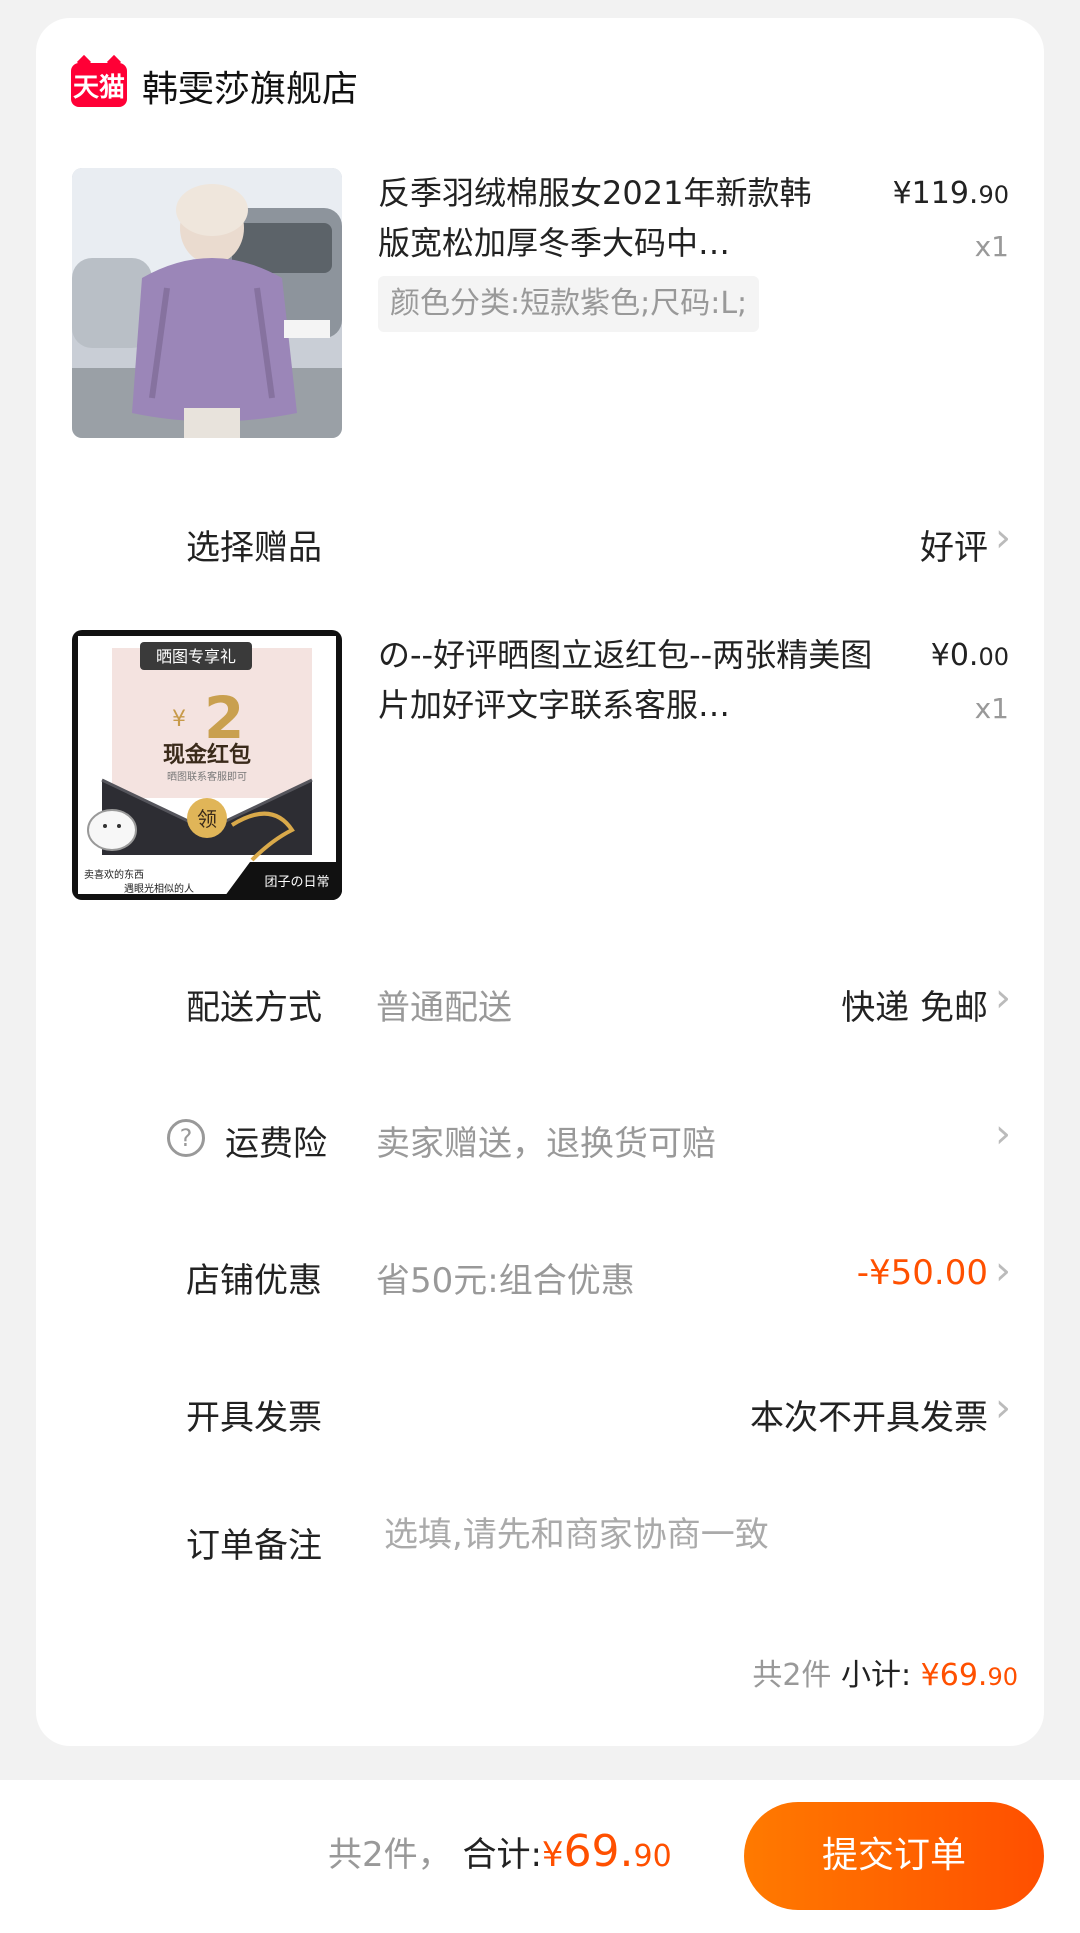 The image size is (1080, 1933). What do you see at coordinates (862, 1273) in the screenshot?
I see `discount-value: -¥50.00` at bounding box center [862, 1273].